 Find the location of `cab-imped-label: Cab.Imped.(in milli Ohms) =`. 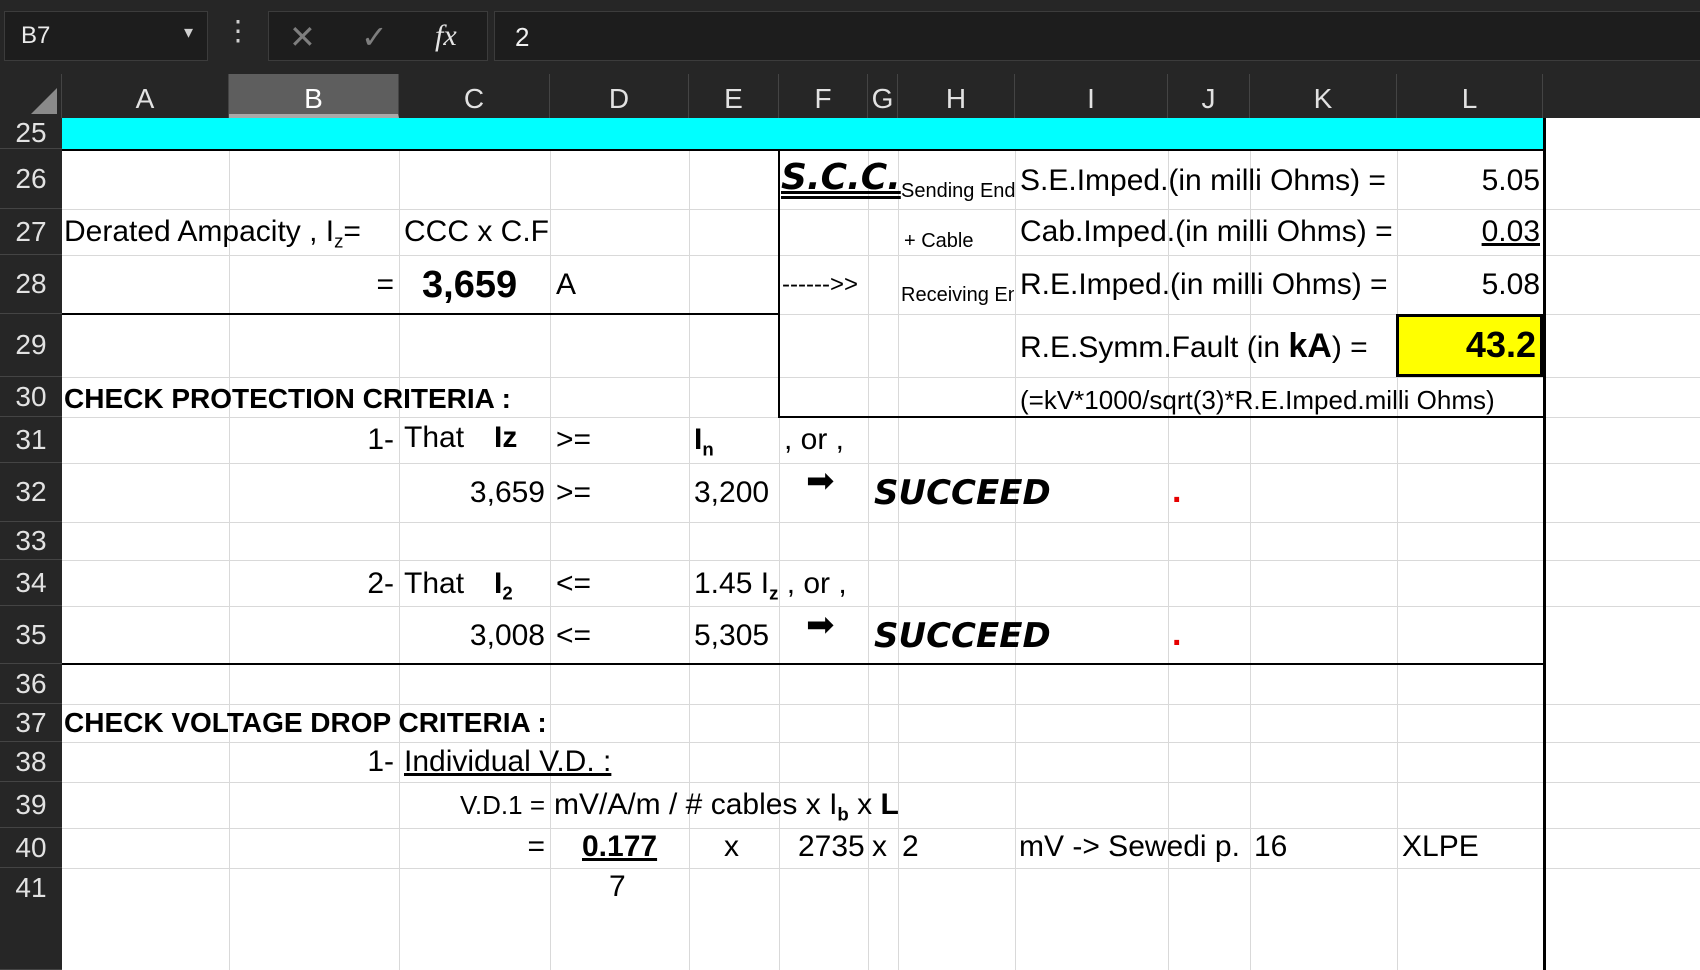

cab-imped-label: Cab.Imped.(in milli Ohms) = is located at coordinates (1206, 231).